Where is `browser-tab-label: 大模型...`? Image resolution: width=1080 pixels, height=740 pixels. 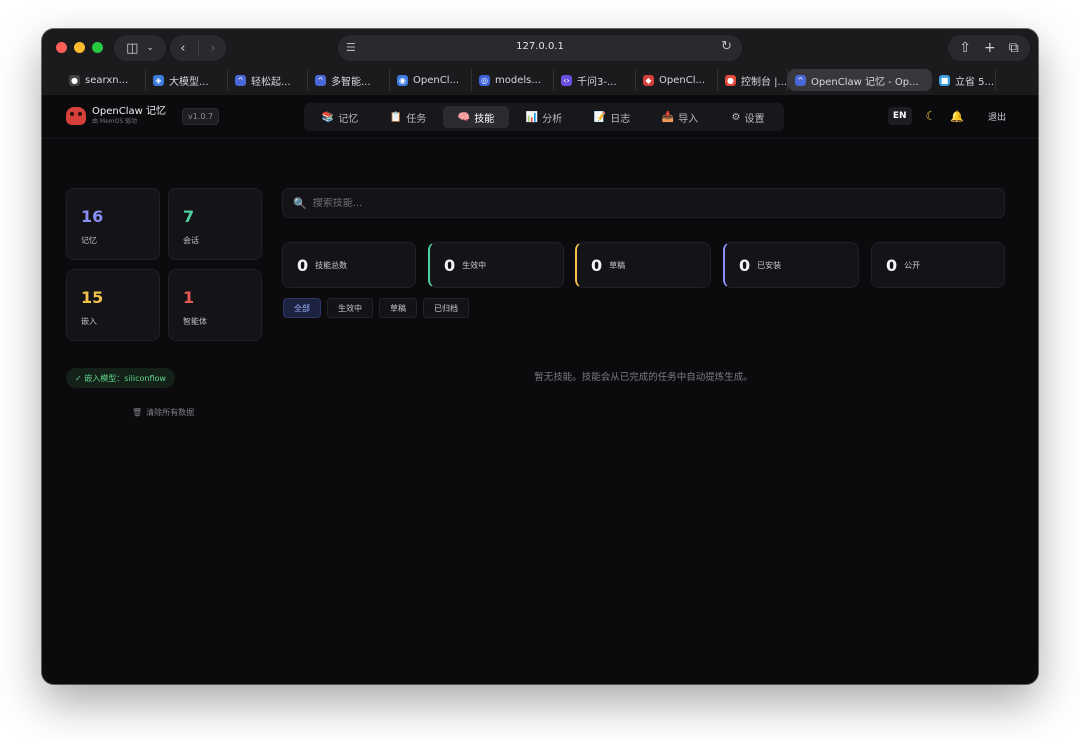
browser-tab-label: 大模型... is located at coordinates (189, 82).